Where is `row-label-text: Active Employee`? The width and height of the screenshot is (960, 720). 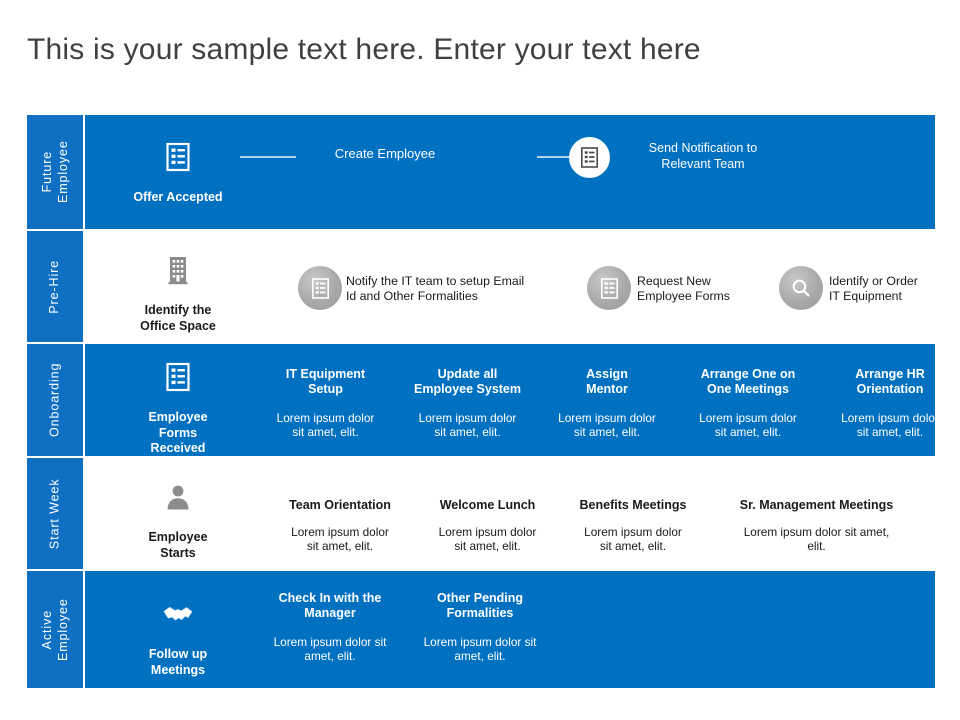 row-label-text: Active Employee is located at coordinates (54, 629).